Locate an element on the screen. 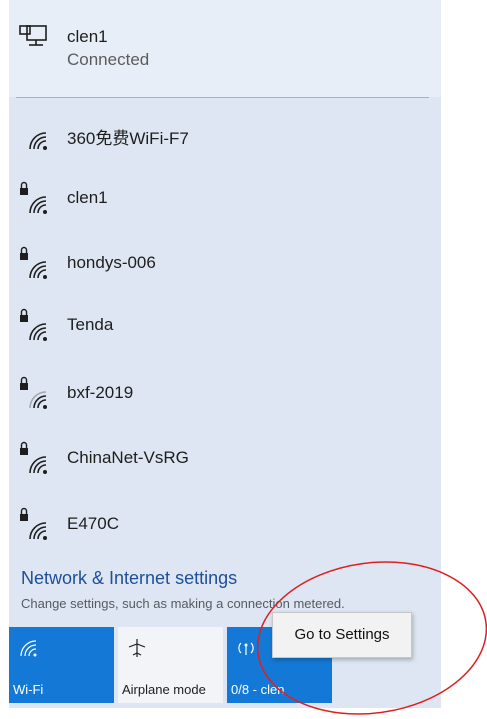 This screenshot has height=719, width=487. mobile-hotspot-label: 0/8 - clen is located at coordinates (258, 689).